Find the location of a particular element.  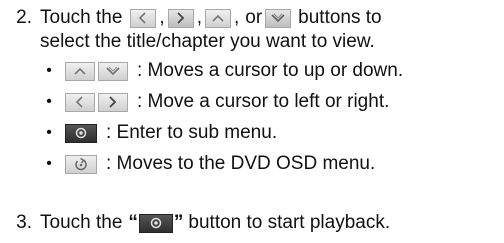

bullet-item: • : Moves a cursor to up or down. is located at coordinates (222, 71).